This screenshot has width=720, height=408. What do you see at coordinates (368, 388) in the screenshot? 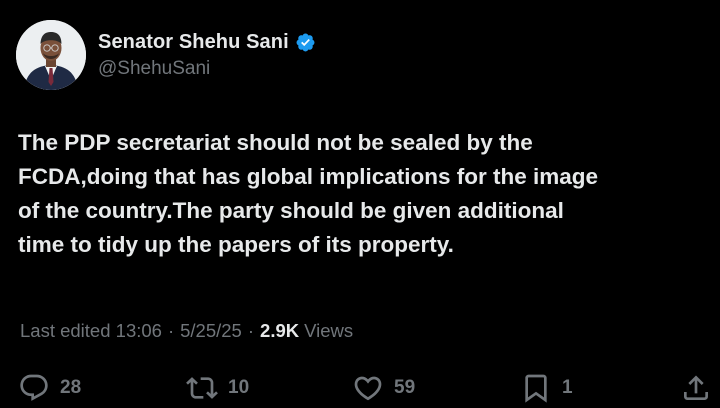
I see `heart-icon` at bounding box center [368, 388].